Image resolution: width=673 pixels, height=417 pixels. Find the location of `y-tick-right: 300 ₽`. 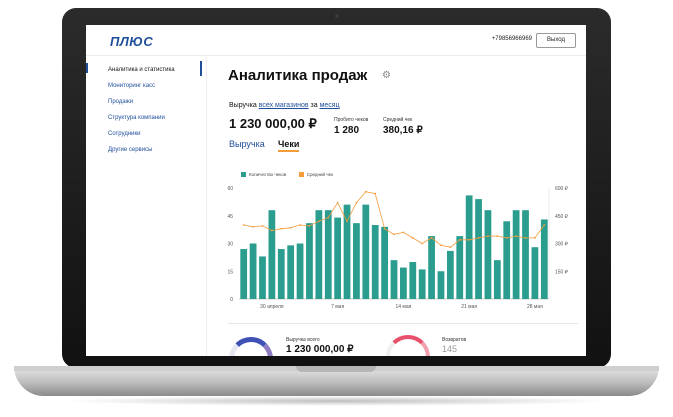

y-tick-right: 300 ₽ is located at coordinates (562, 245).